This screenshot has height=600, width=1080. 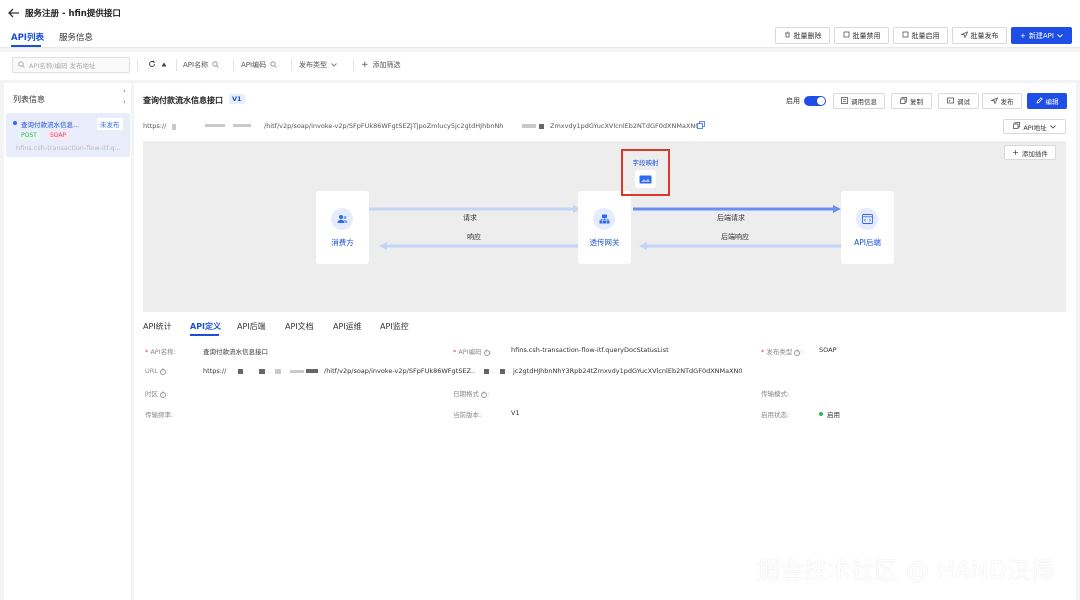 What do you see at coordinates (645, 179) in the screenshot?
I see `mapping-icon` at bounding box center [645, 179].